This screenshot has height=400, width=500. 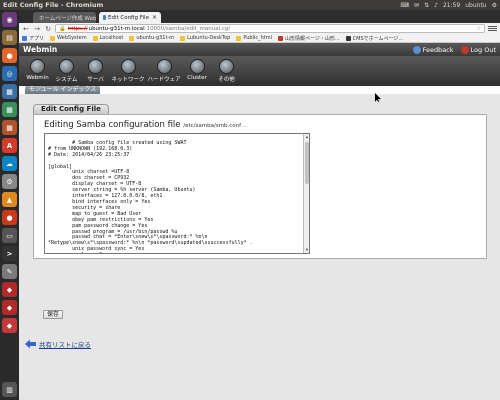 I want to click on category-label: サーバ, so click(x=95, y=80).